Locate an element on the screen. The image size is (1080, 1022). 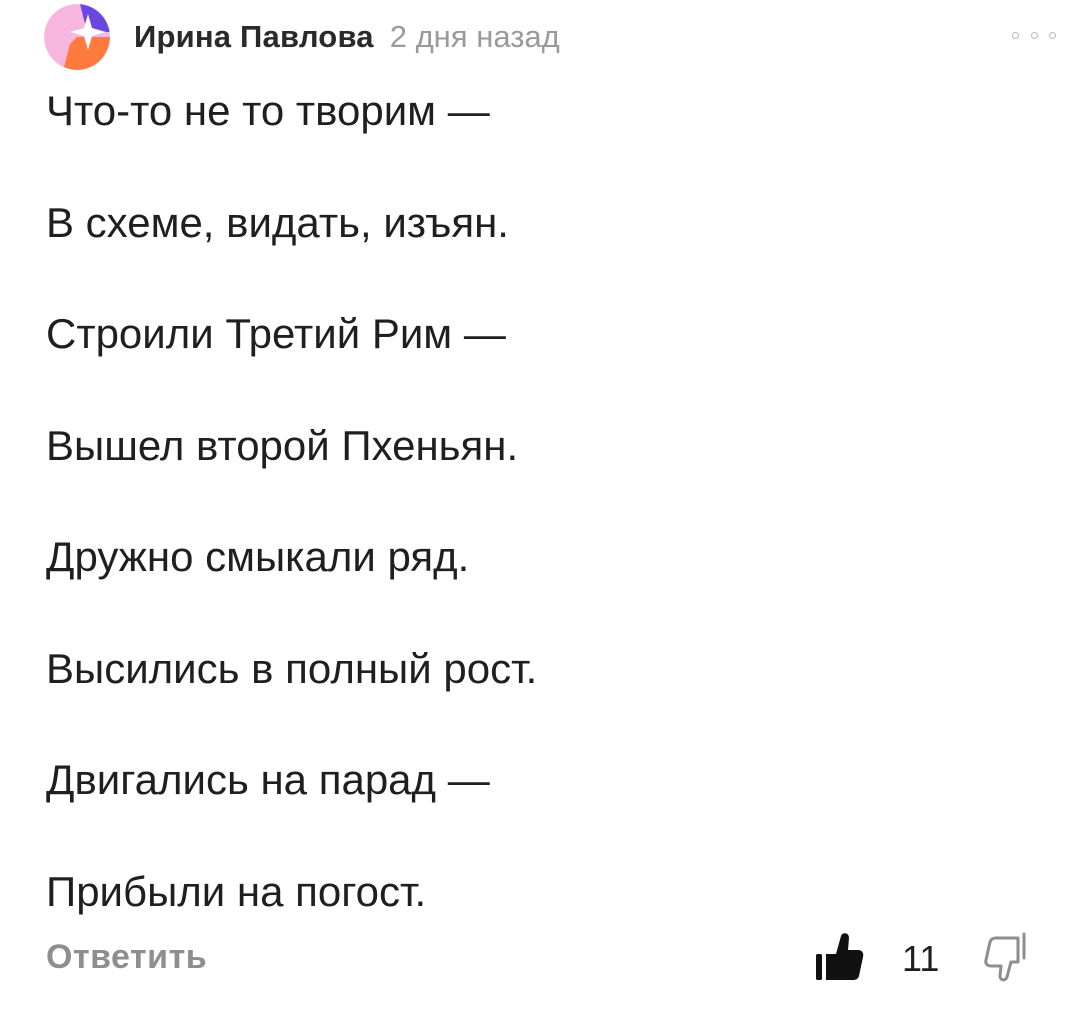
avatar is located at coordinates (77, 37).